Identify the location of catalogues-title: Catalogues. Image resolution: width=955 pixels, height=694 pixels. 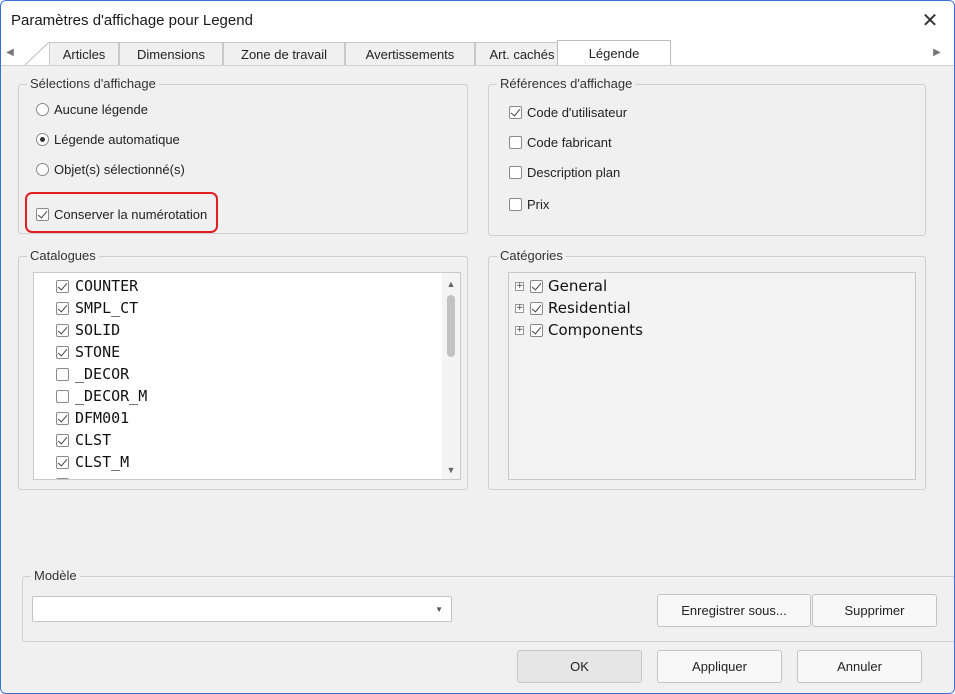
(63, 256).